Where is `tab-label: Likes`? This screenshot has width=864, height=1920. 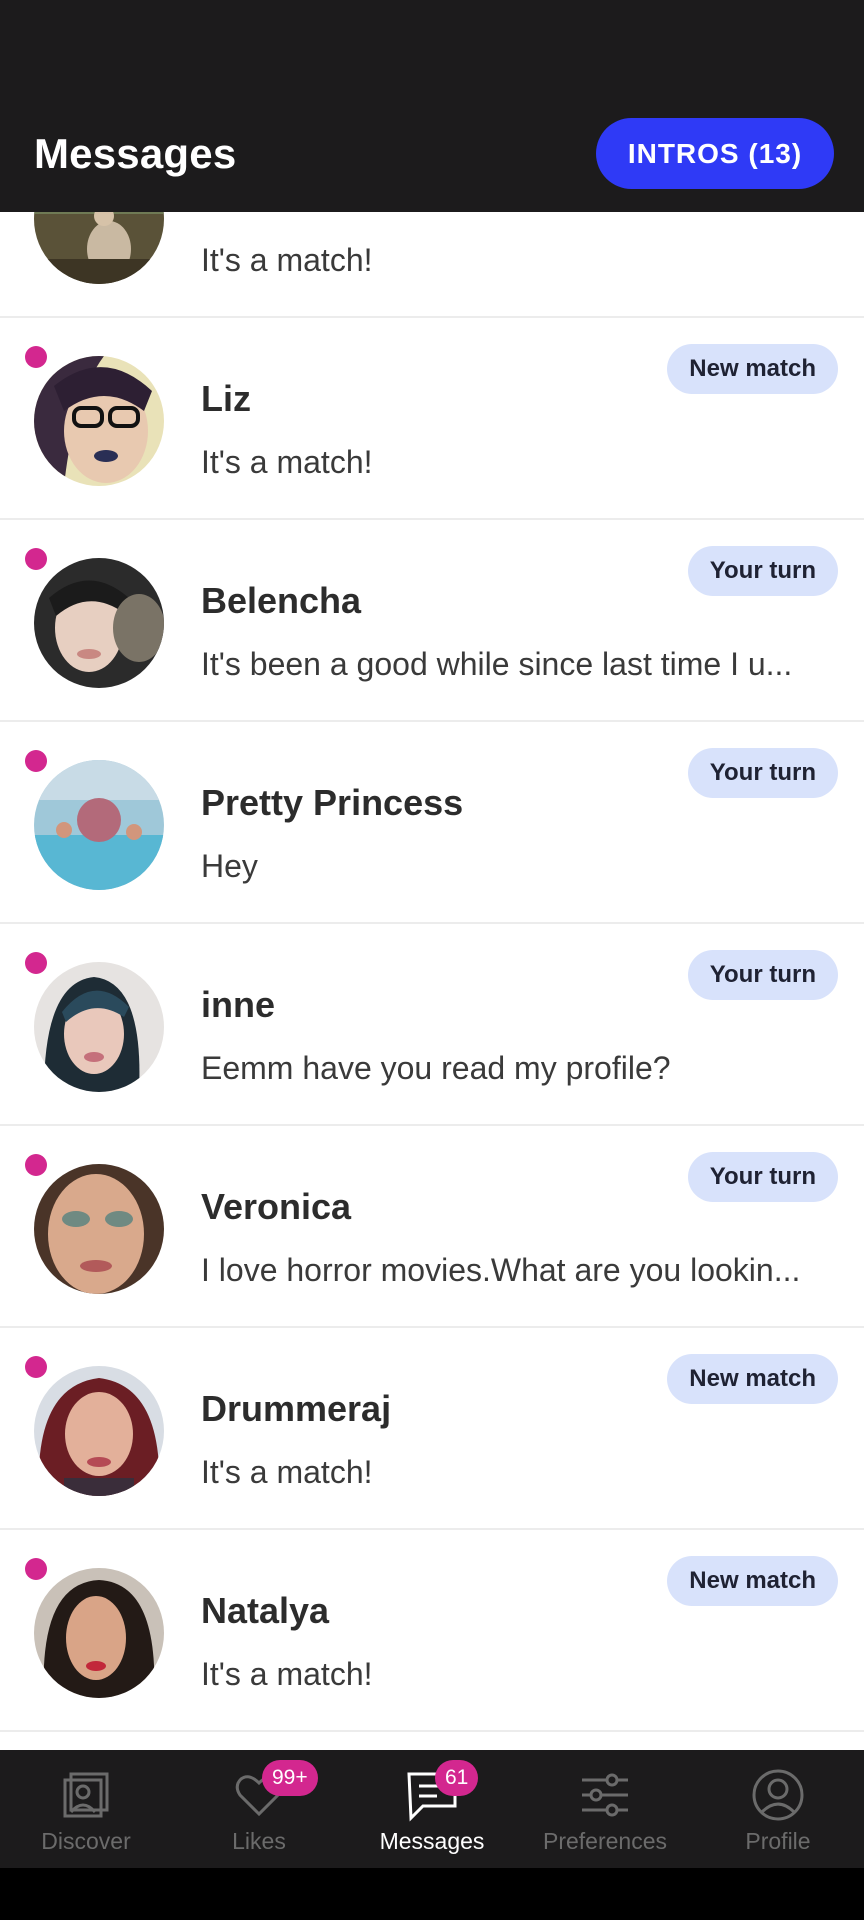 tab-label: Likes is located at coordinates (259, 1841).